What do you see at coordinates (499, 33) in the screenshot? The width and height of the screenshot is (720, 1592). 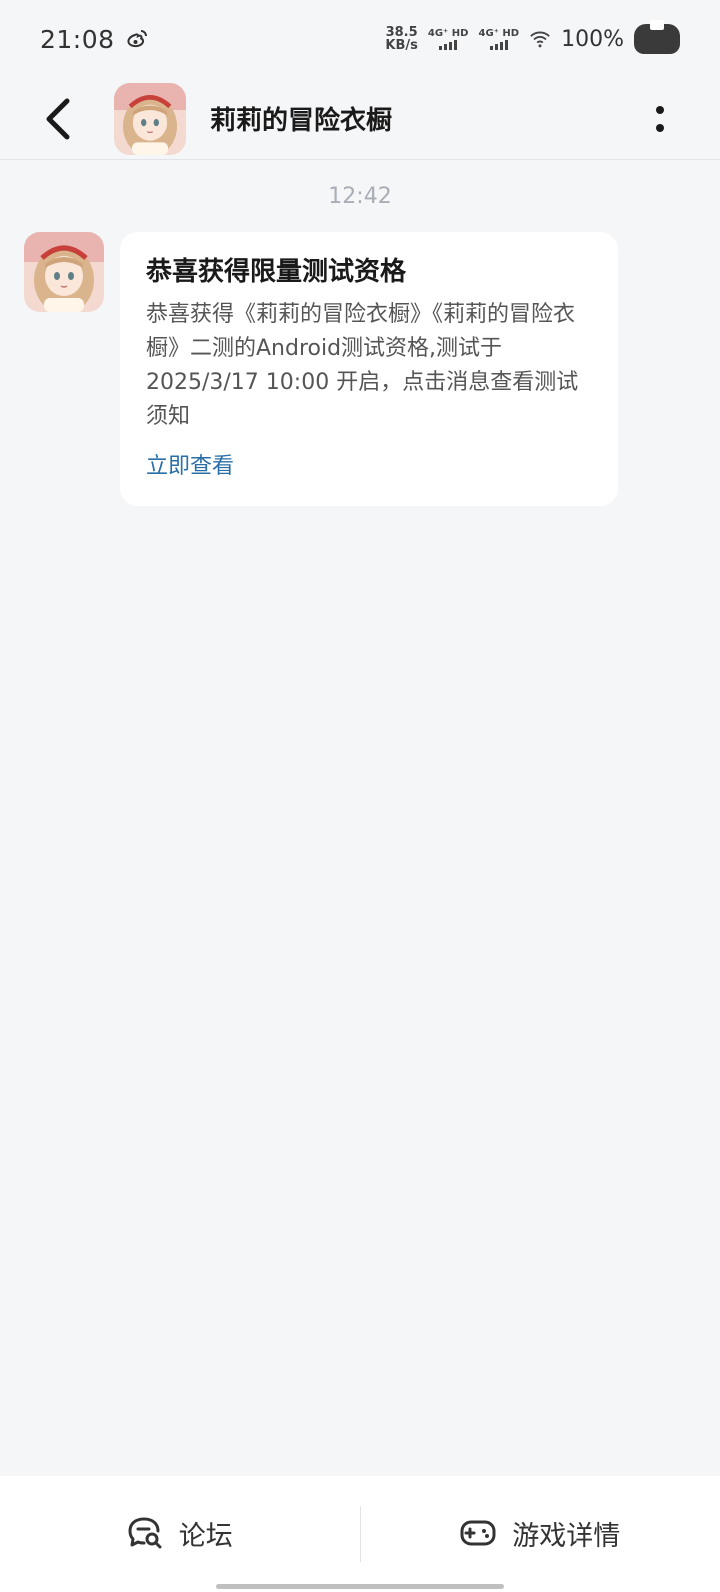 I see `sim2-label: 4G⁺ HD` at bounding box center [499, 33].